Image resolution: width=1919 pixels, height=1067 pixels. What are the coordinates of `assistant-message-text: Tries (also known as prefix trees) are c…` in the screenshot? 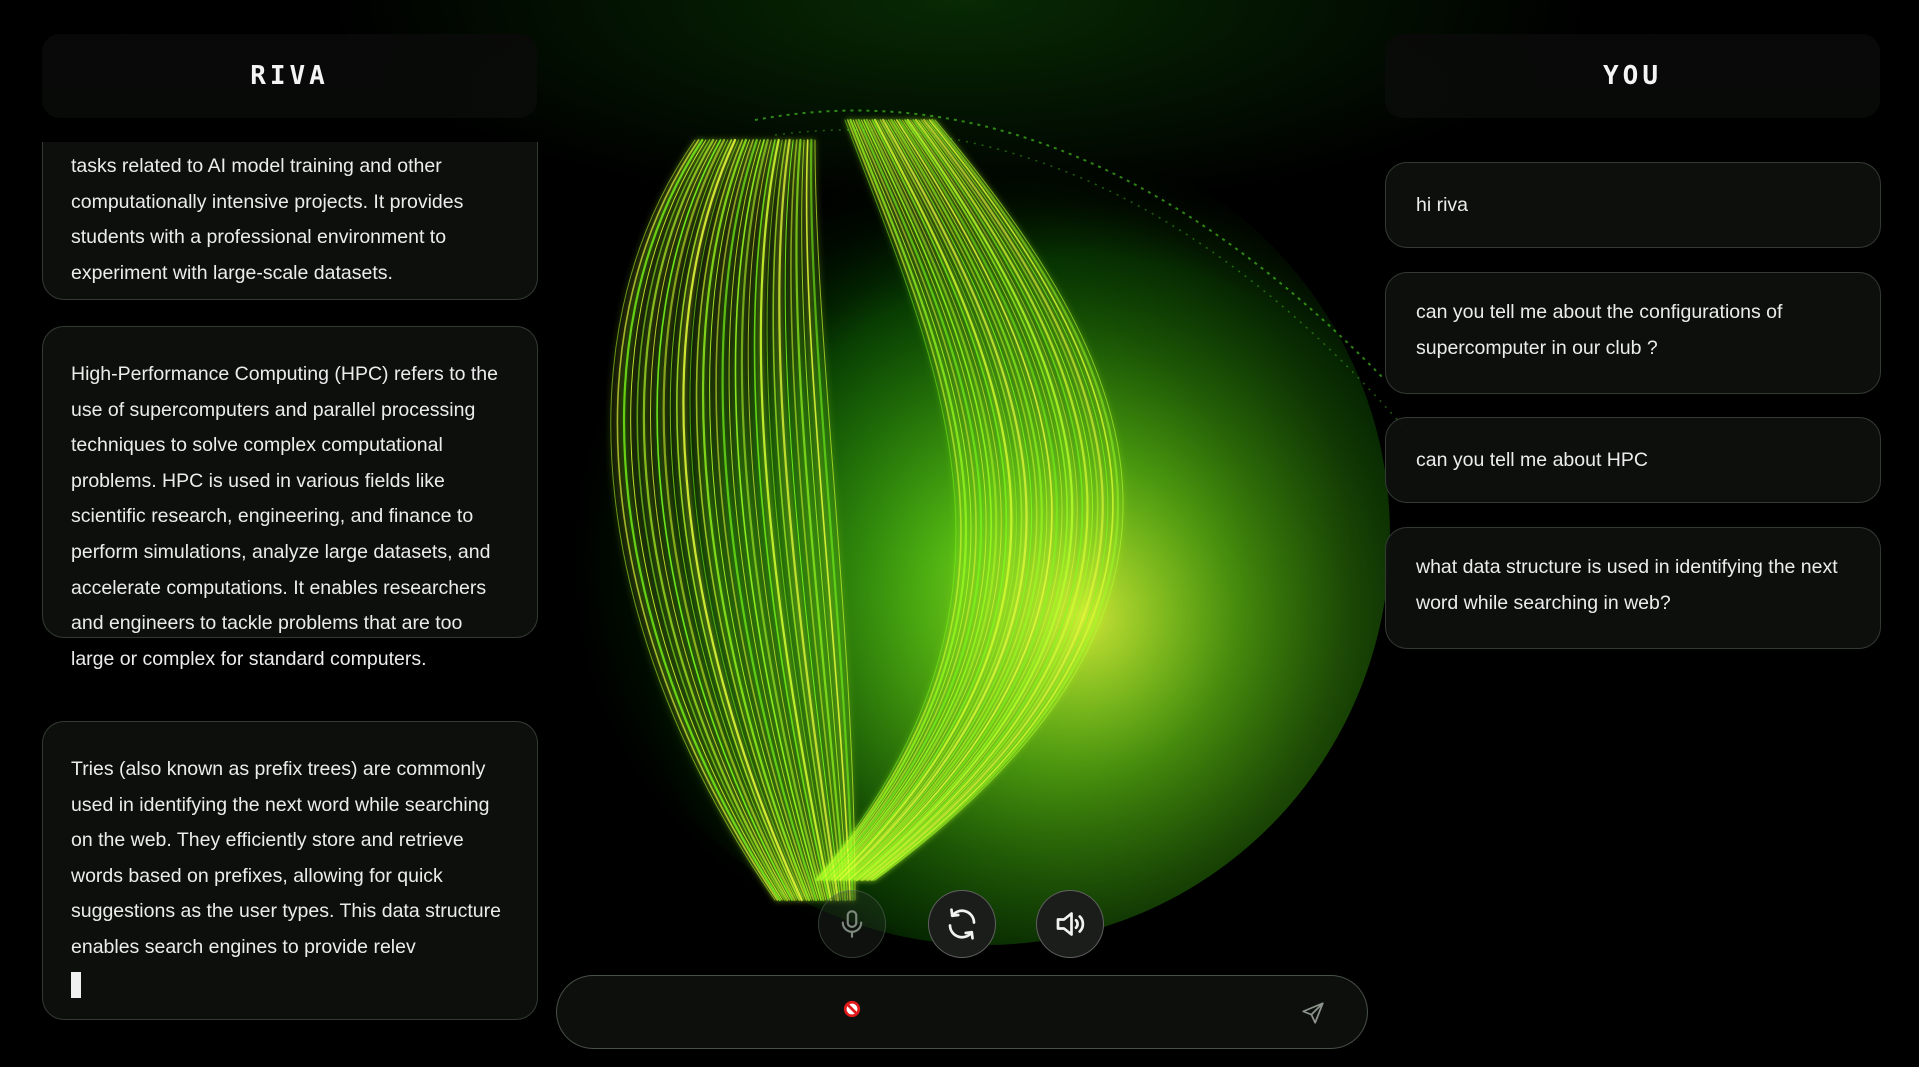 It's located at (286, 858).